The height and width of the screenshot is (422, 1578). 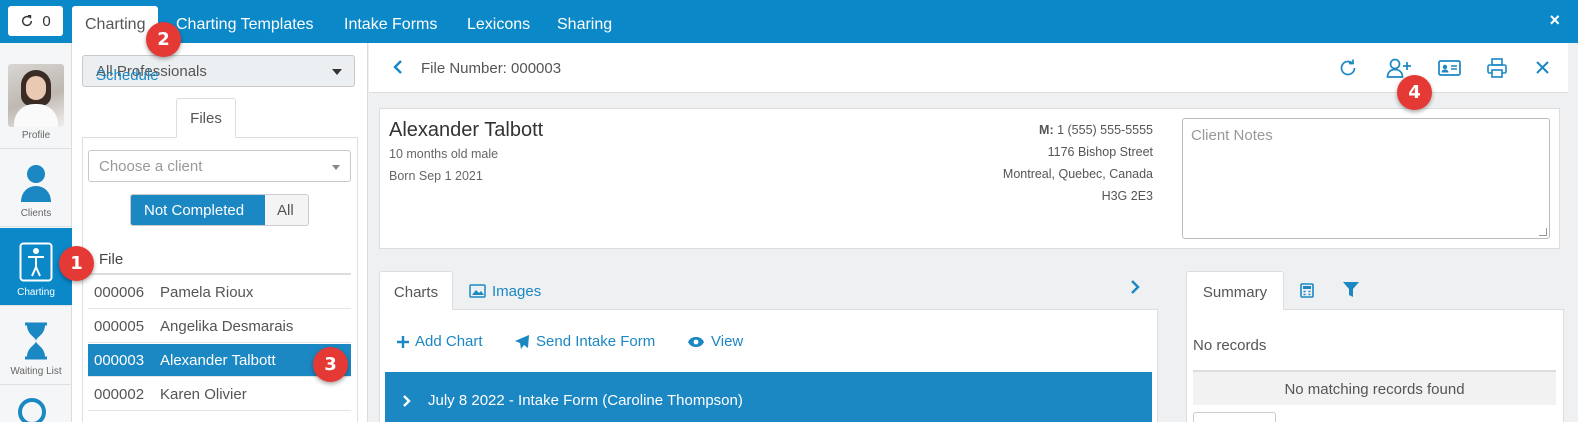 I want to click on left-nav: Profile Clients Charting Waiting List, so click(x=36, y=232).